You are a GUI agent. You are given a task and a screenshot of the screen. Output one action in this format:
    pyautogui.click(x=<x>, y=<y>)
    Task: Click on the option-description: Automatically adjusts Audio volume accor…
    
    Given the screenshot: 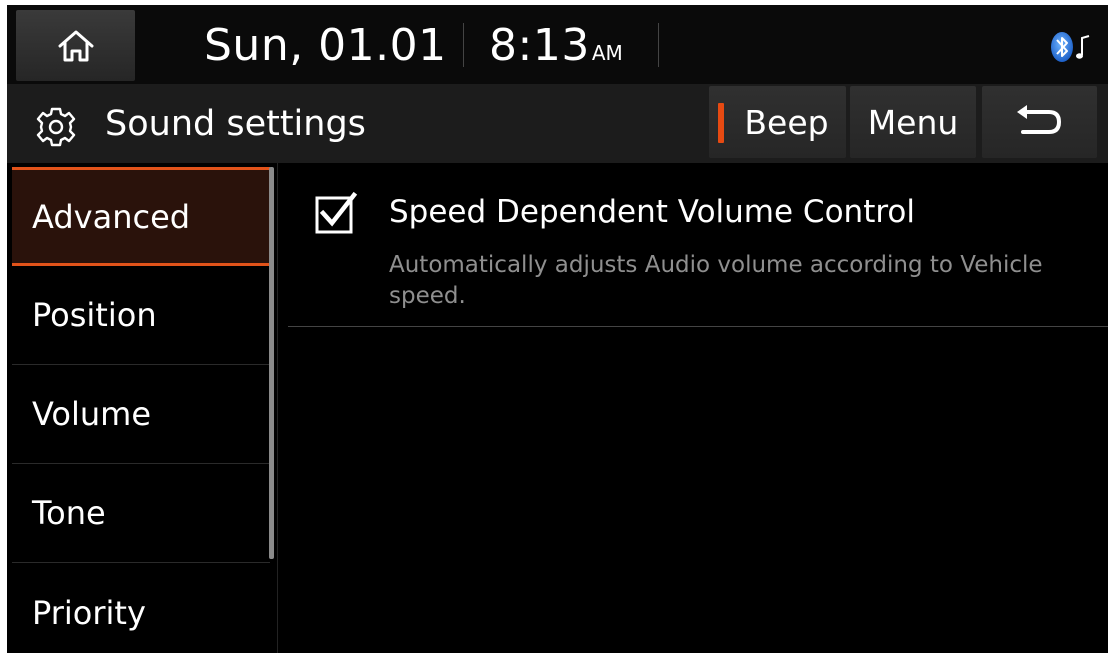 What is the action you would take?
    pyautogui.click(x=716, y=280)
    